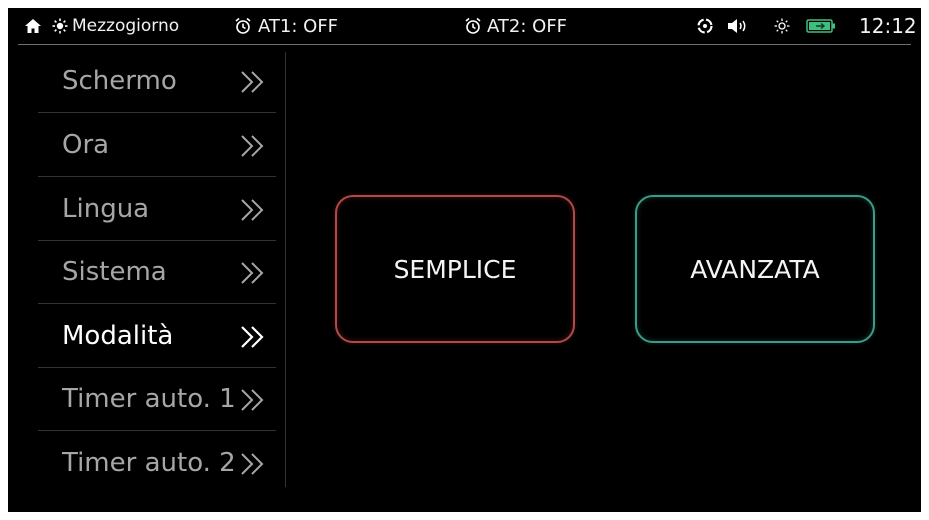  What do you see at coordinates (157, 209) in the screenshot?
I see `sidebar-item-lingua: Lingua` at bounding box center [157, 209].